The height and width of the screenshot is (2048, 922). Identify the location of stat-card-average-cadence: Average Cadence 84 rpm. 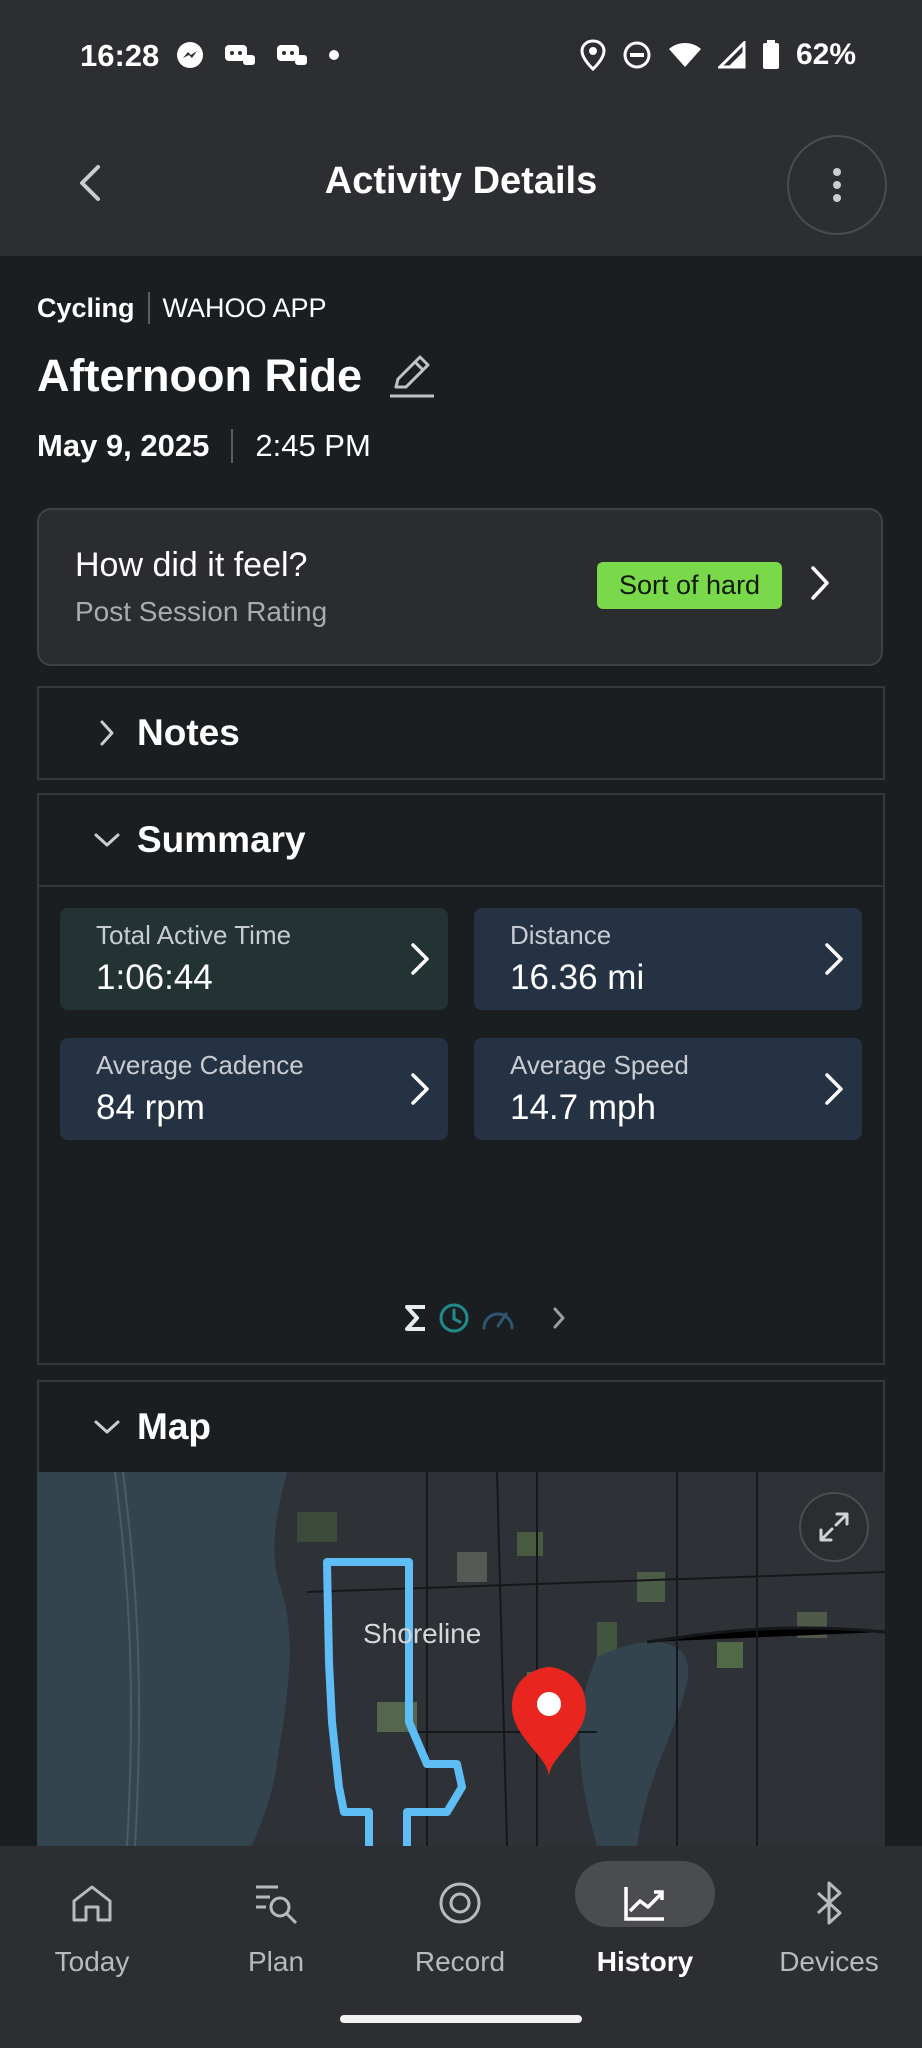
(254, 1089).